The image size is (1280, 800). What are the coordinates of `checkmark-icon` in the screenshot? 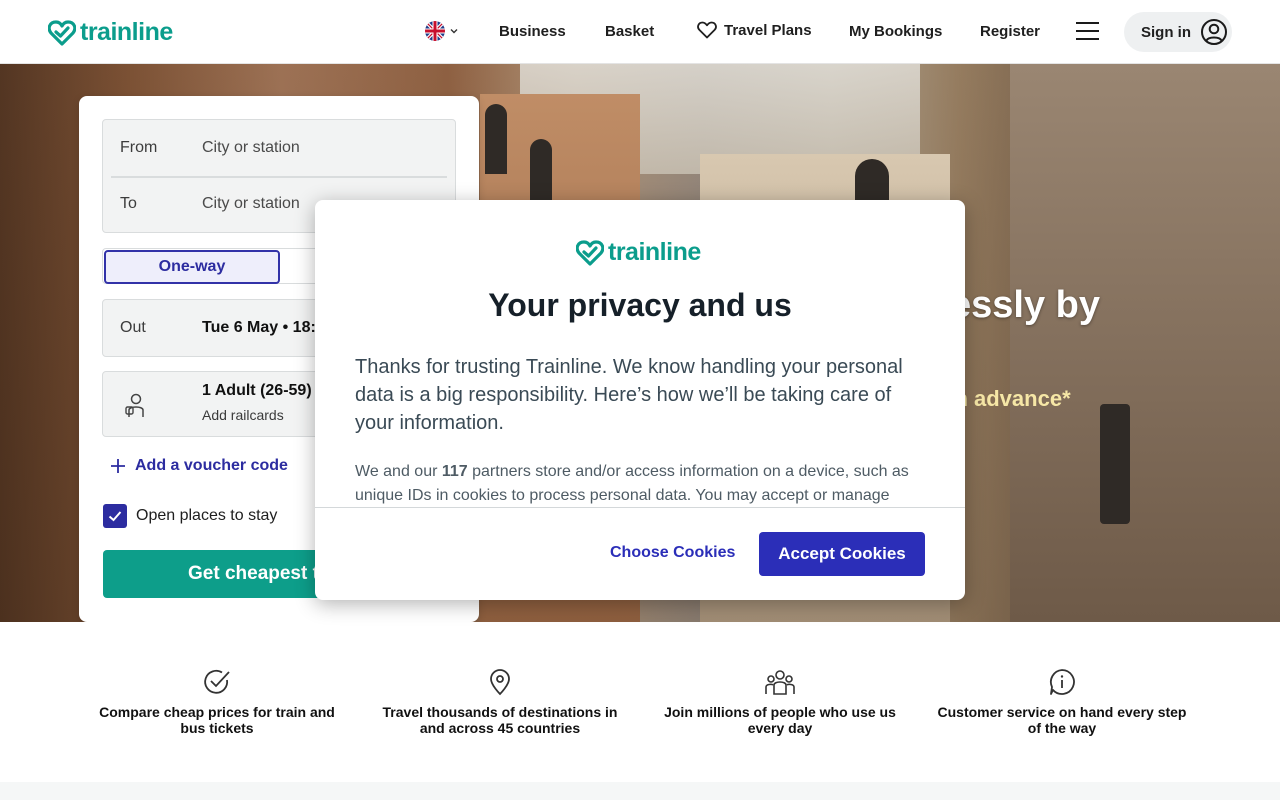 It's located at (115, 516).